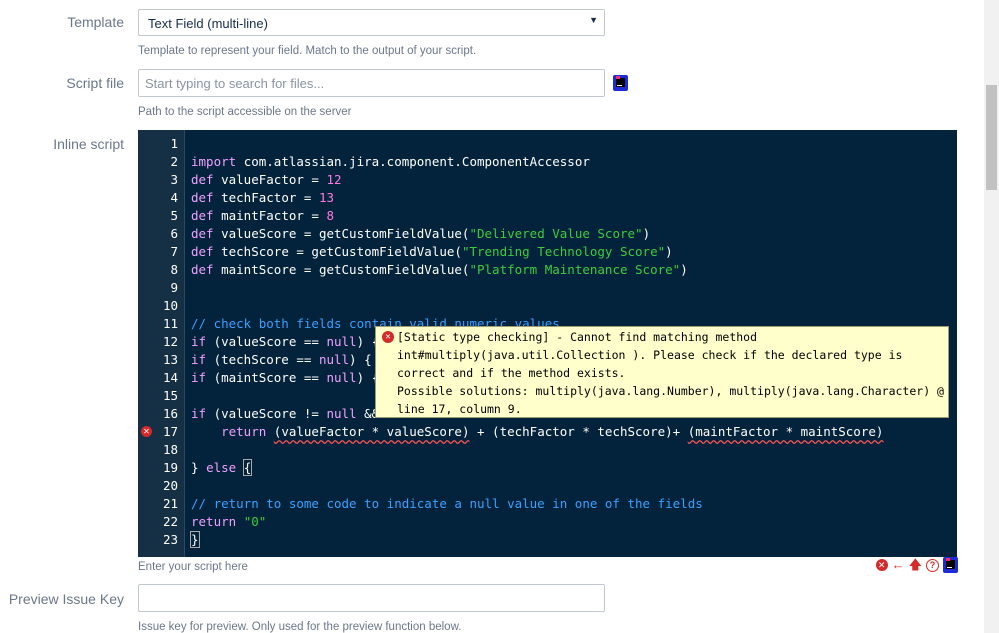 The image size is (999, 633). I want to click on error-icon: ✕, so click(388, 337).